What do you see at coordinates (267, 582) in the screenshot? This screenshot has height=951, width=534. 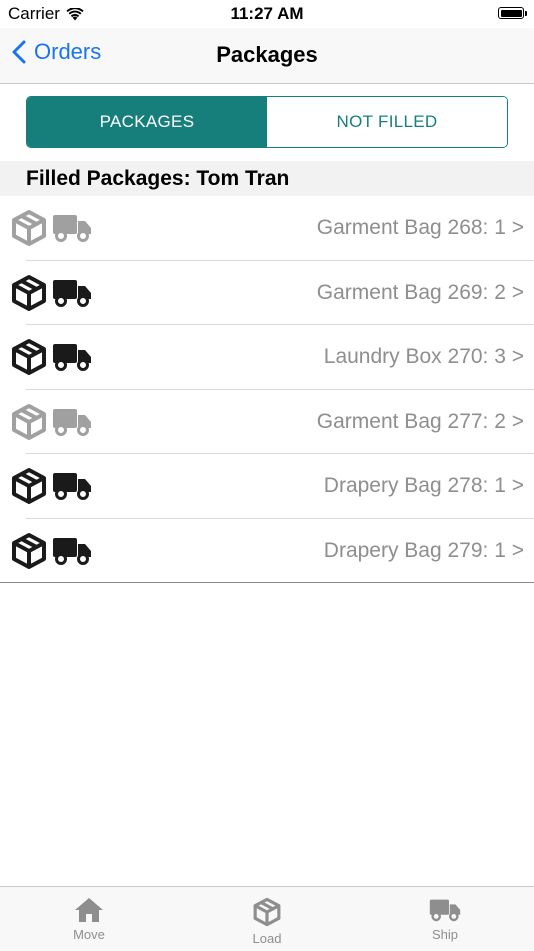 I see `list-bottom-border` at bounding box center [267, 582].